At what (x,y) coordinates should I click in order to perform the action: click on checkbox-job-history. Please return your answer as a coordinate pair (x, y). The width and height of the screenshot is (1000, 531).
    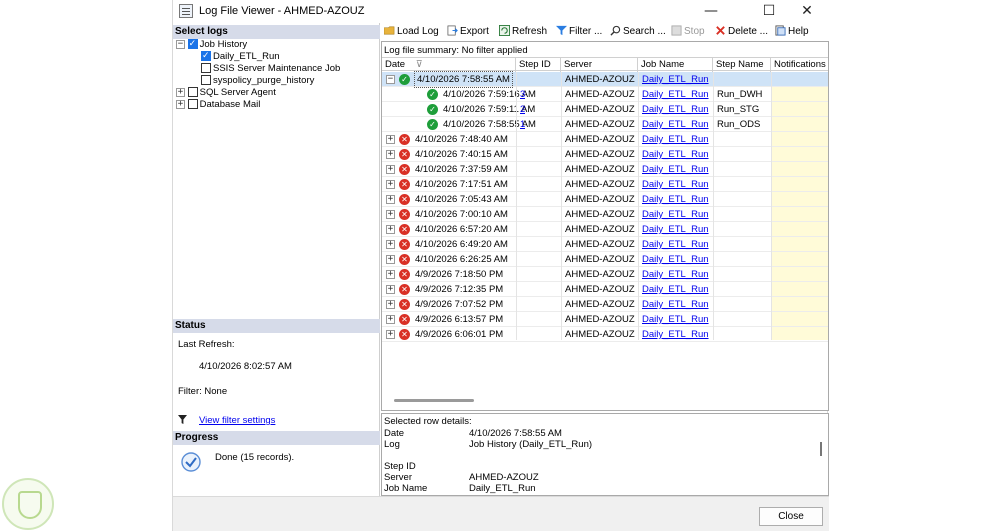
    Looking at the image, I should click on (192, 44).